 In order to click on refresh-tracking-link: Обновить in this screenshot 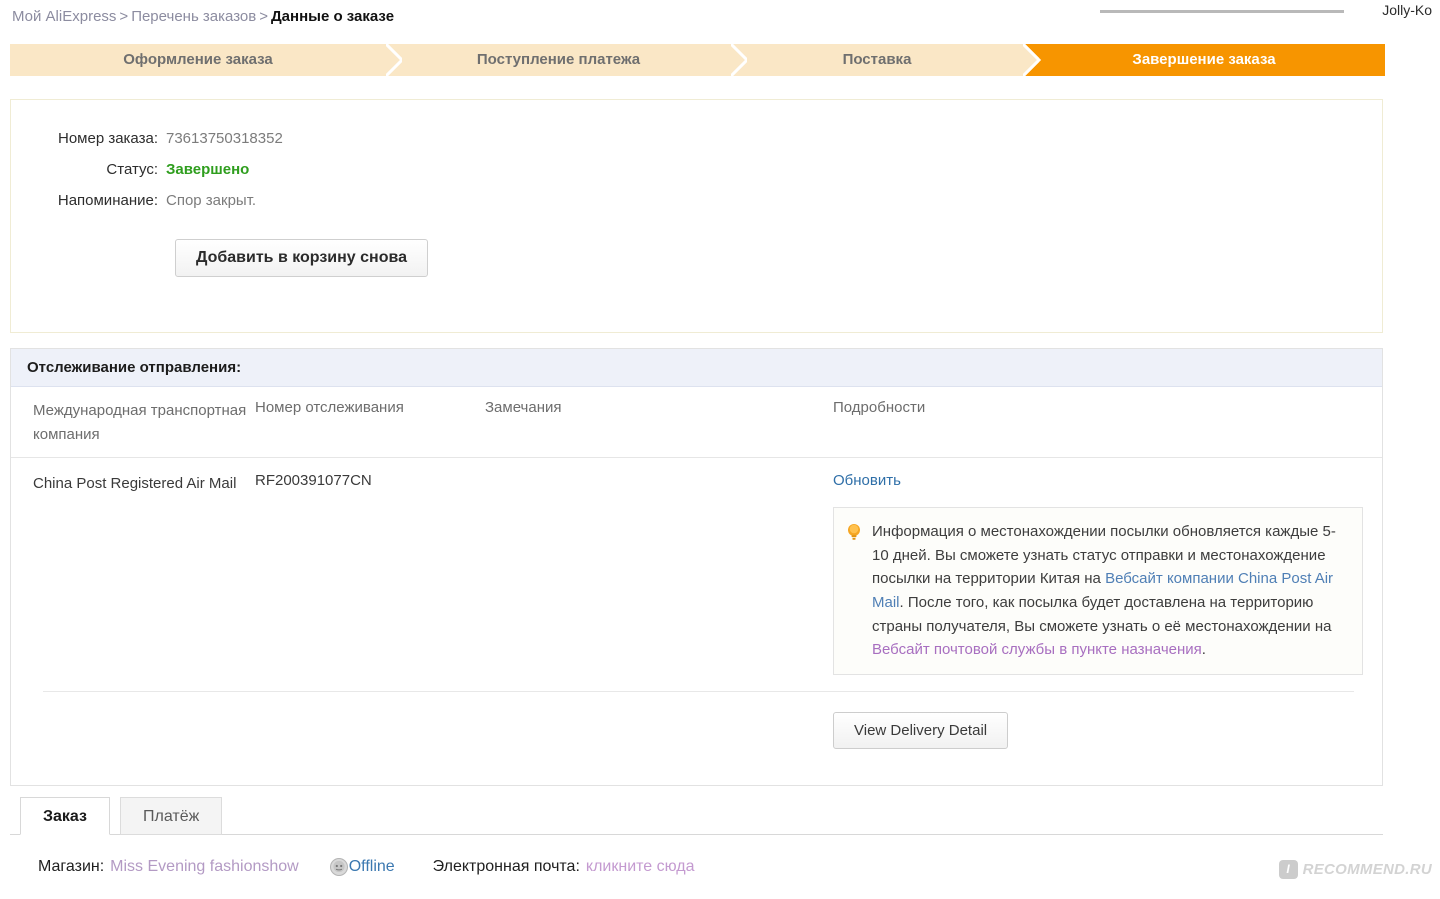, I will do `click(867, 480)`.